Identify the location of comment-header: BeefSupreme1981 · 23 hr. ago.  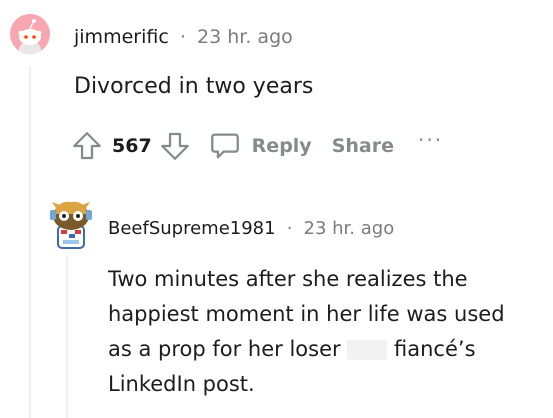
(251, 228).